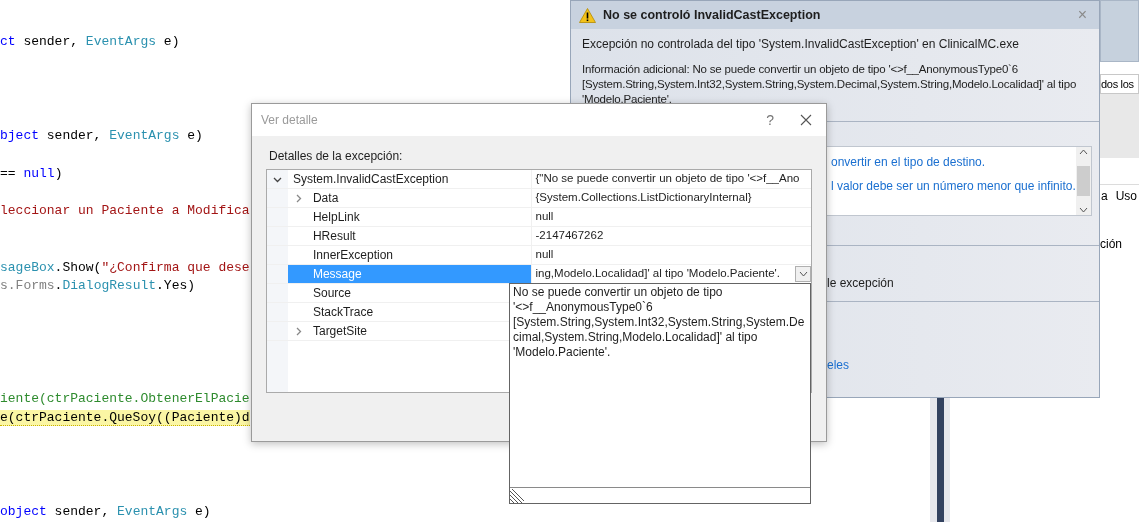 The image size is (1139, 522). What do you see at coordinates (801, 44) in the screenshot?
I see `exception-summary: Excepción no controlada del tipo 'System.InvalidCastException' en ClinicalMC.exe` at bounding box center [801, 44].